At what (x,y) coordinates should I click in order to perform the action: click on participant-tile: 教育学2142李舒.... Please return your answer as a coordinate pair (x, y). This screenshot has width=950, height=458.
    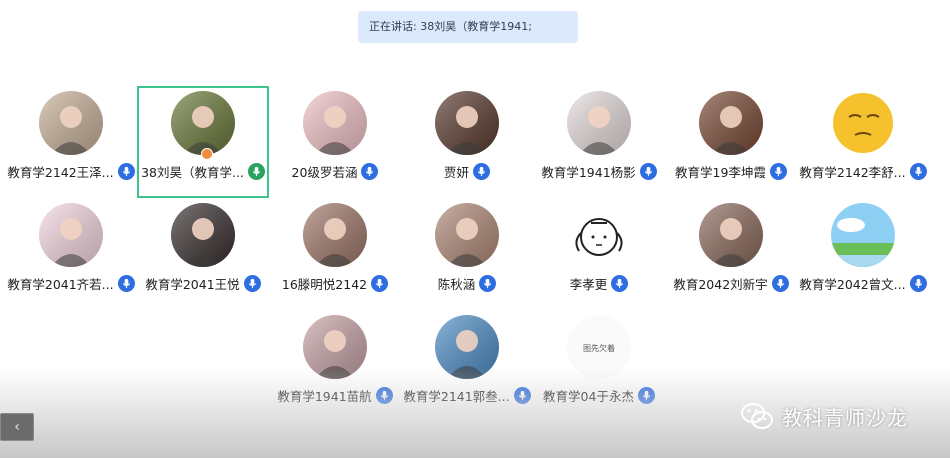
    Looking at the image, I should click on (863, 142).